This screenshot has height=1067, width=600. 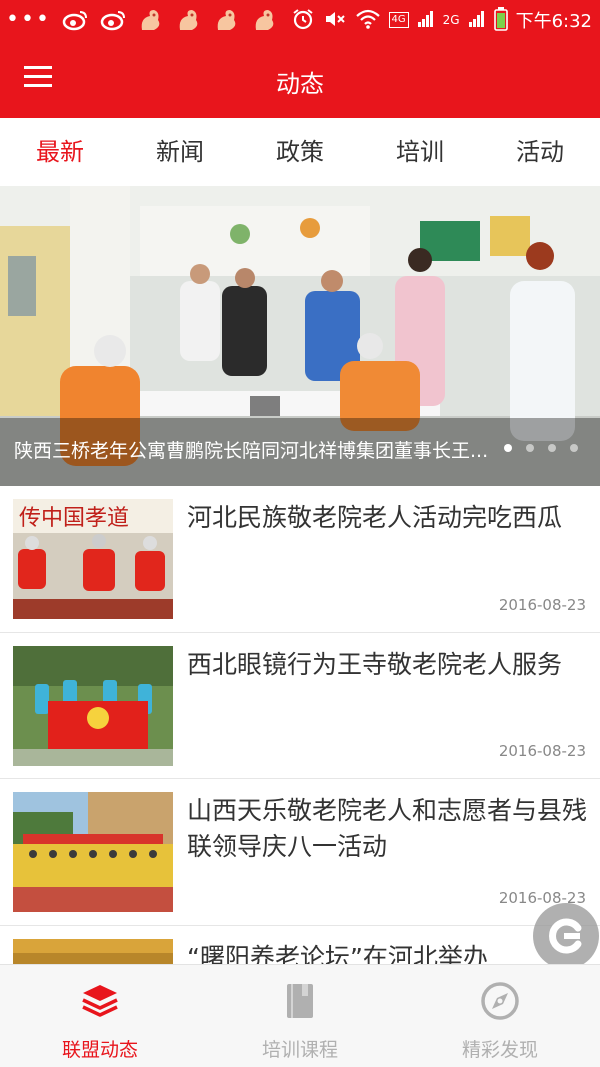 I want to click on battery-icon, so click(x=500, y=20).